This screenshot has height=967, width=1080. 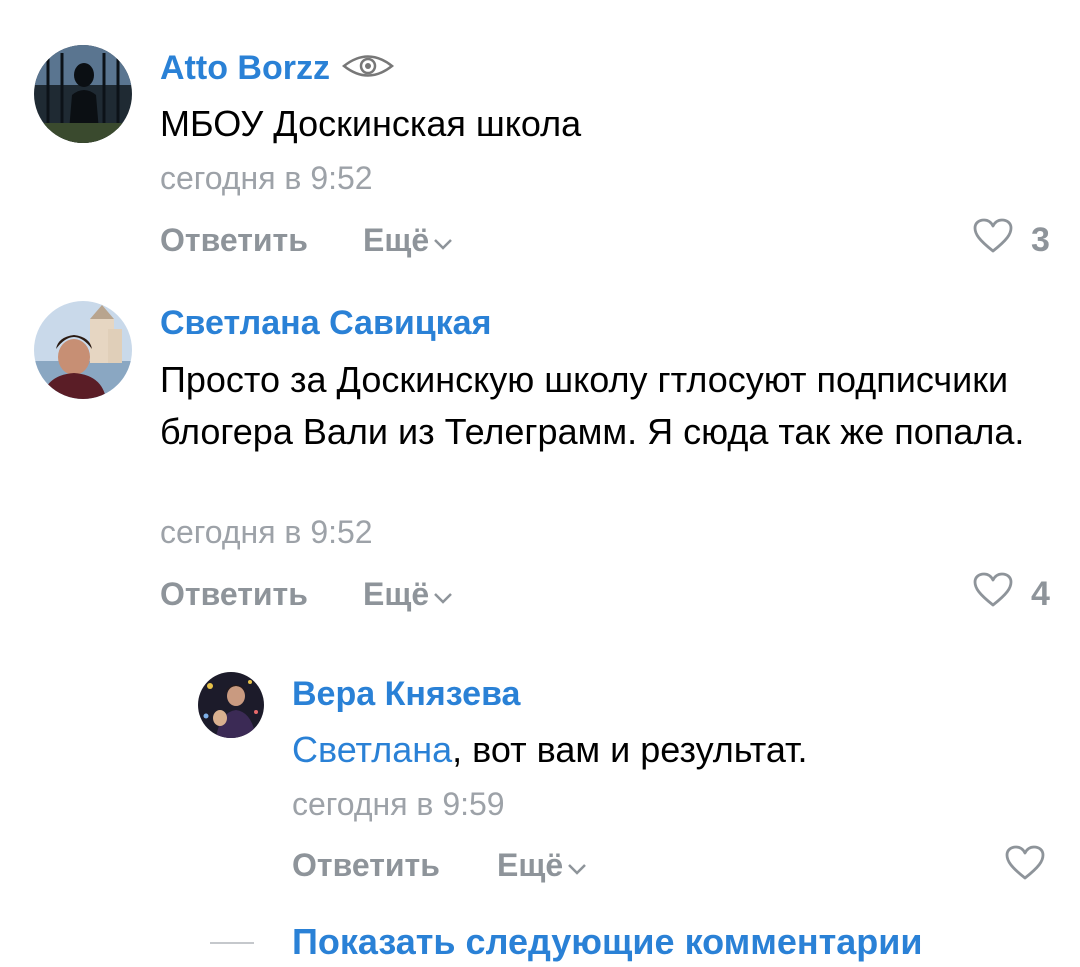 I want to click on like-button: 4, so click(x=1011, y=594).